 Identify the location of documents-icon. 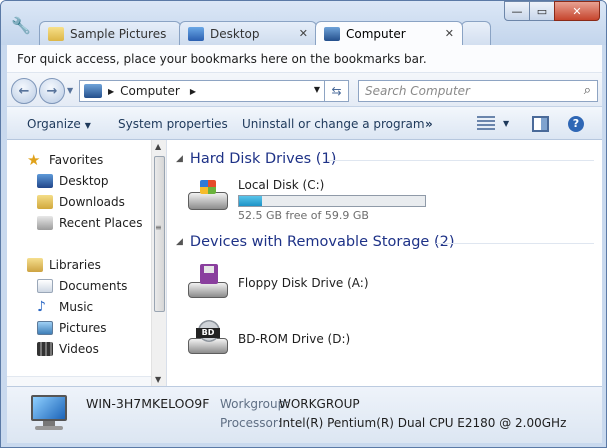
(45, 286).